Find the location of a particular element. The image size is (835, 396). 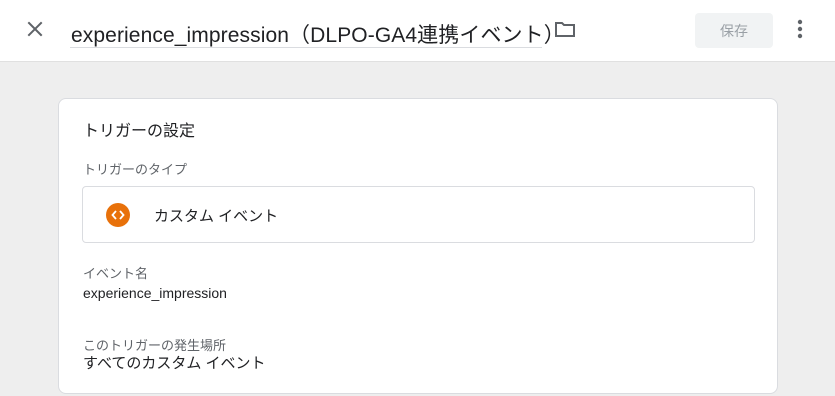

more-vert-icon is located at coordinates (800, 31).